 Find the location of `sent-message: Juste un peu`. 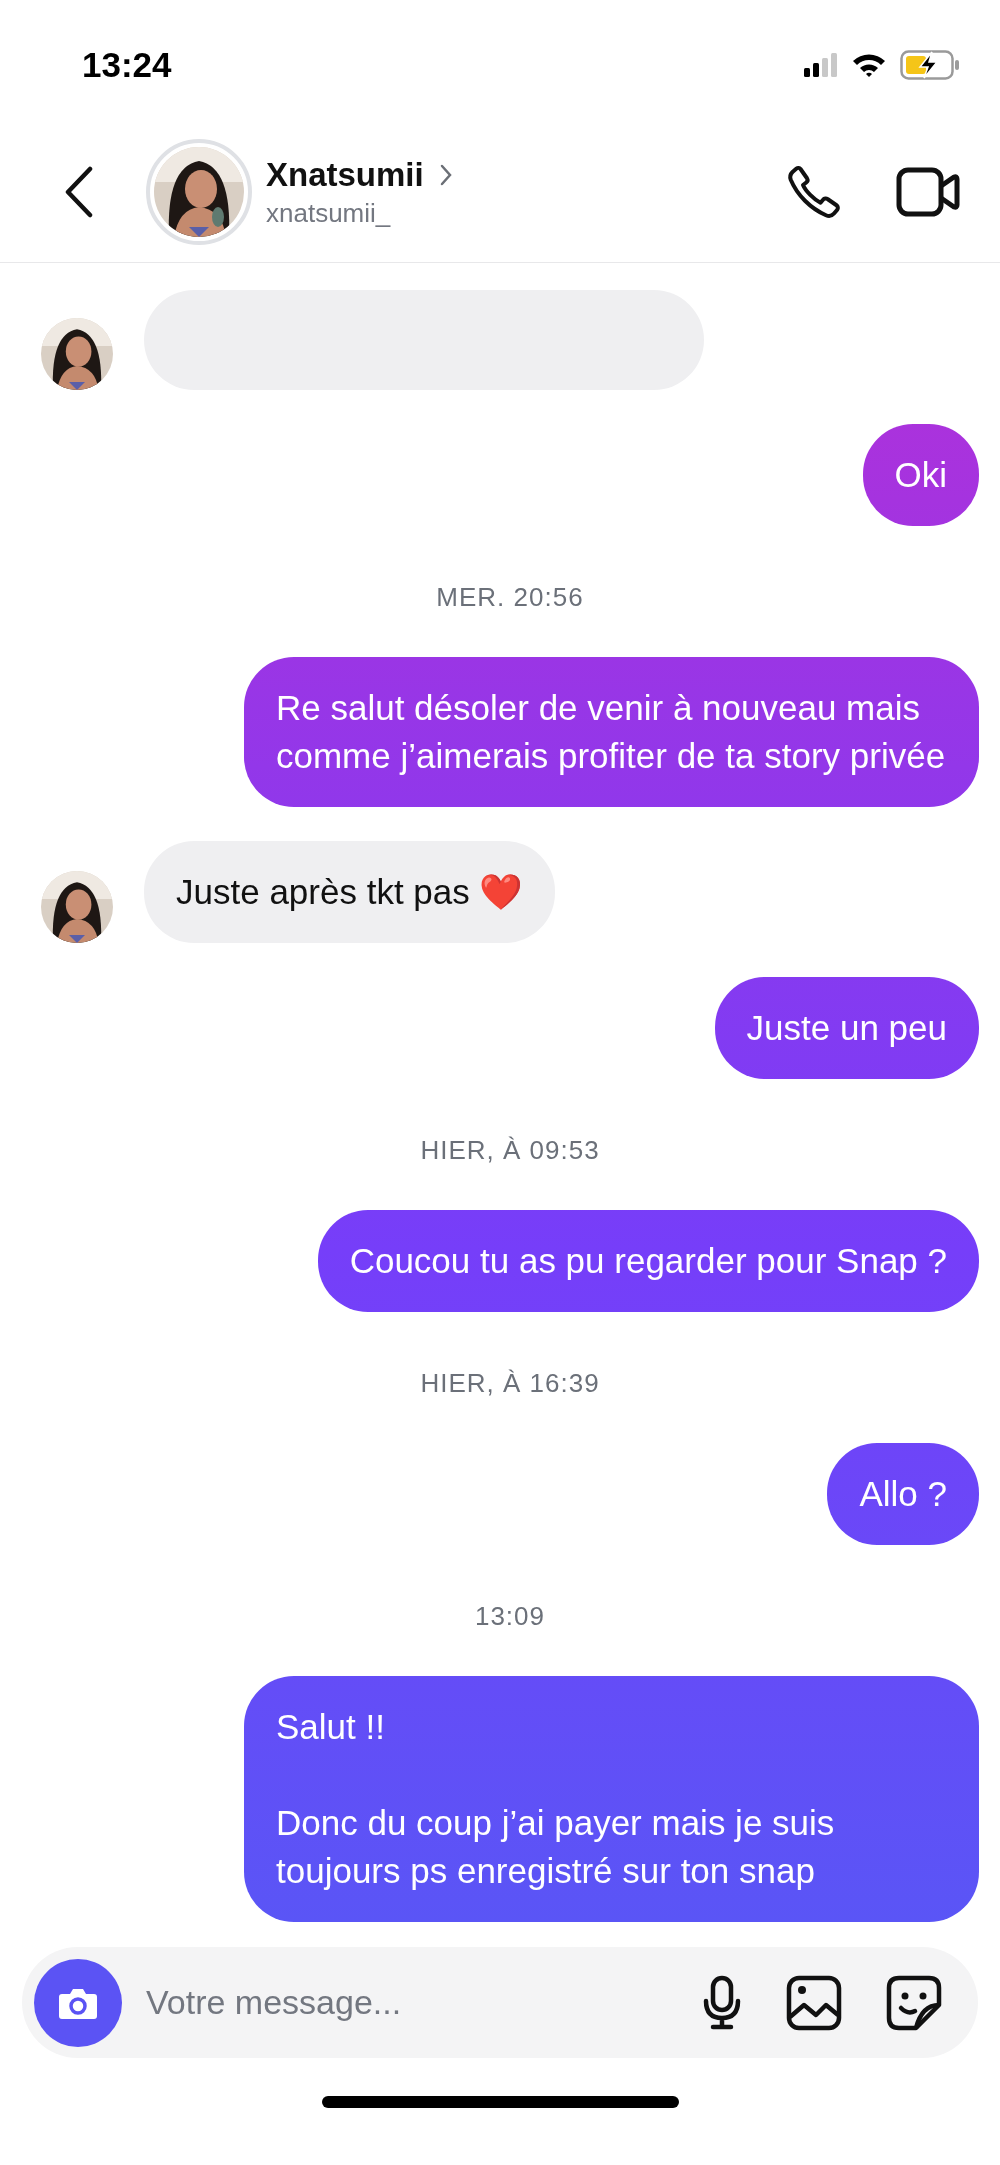

sent-message: Juste un peu is located at coordinates (846, 1028).